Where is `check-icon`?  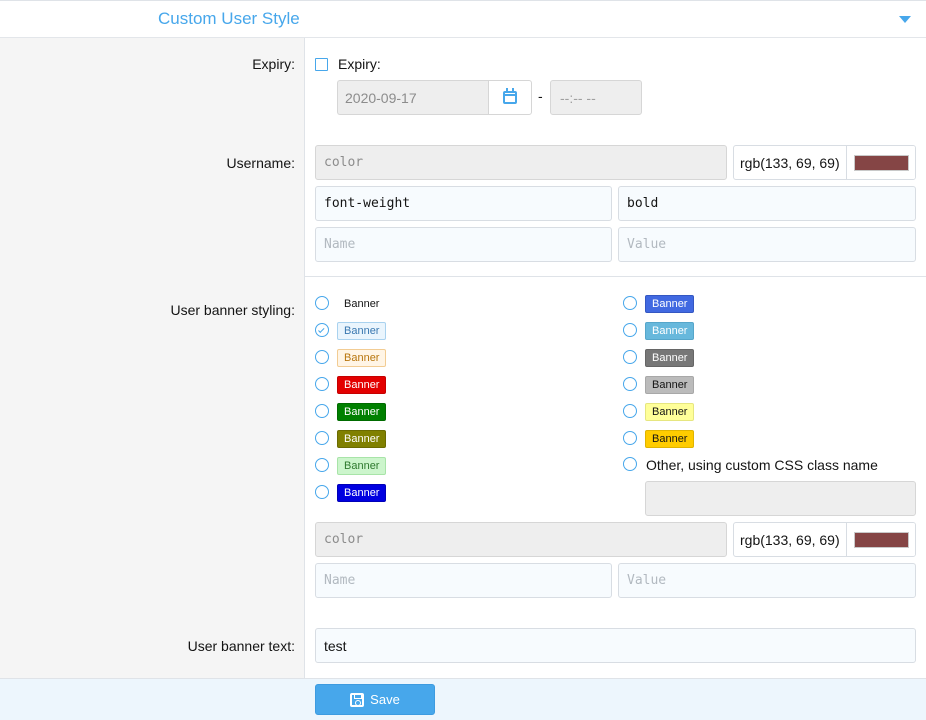
check-icon is located at coordinates (321, 329).